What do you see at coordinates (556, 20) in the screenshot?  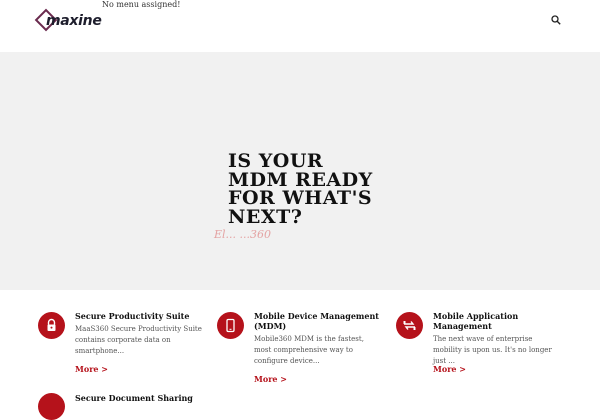 I see `search-icon` at bounding box center [556, 20].